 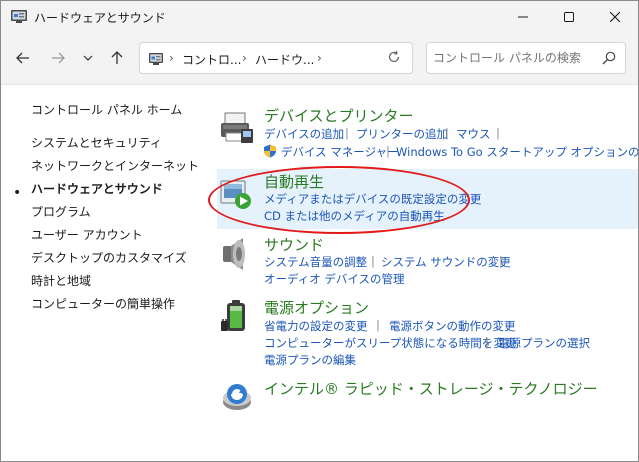 What do you see at coordinates (100, 18) in the screenshot?
I see `window-title: ハードウェアとサウンド` at bounding box center [100, 18].